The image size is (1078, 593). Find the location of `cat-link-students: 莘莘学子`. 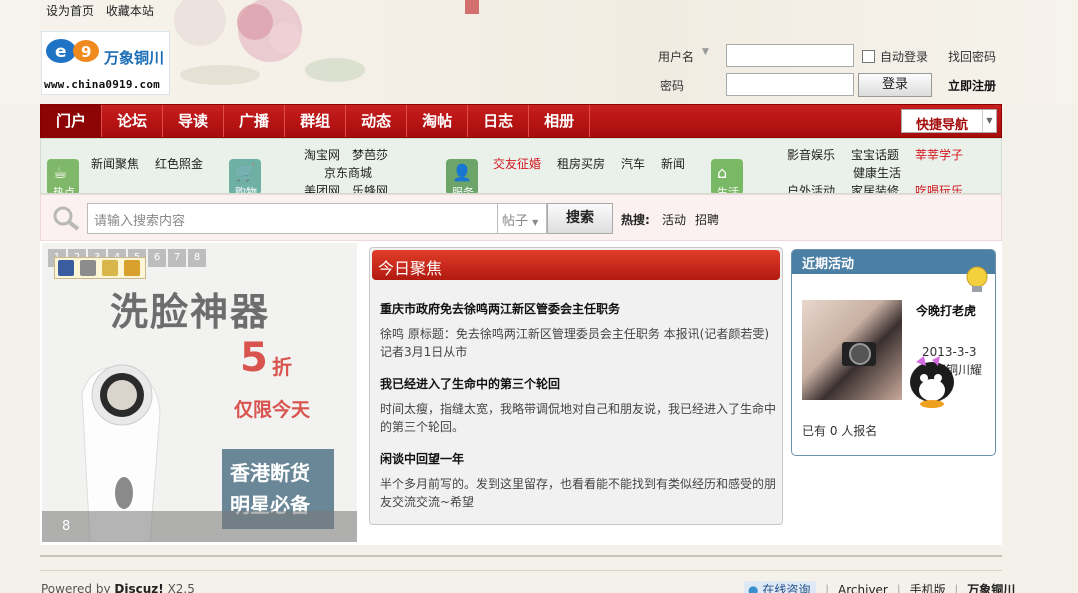

cat-link-students: 莘莘学子 is located at coordinates (939, 154).